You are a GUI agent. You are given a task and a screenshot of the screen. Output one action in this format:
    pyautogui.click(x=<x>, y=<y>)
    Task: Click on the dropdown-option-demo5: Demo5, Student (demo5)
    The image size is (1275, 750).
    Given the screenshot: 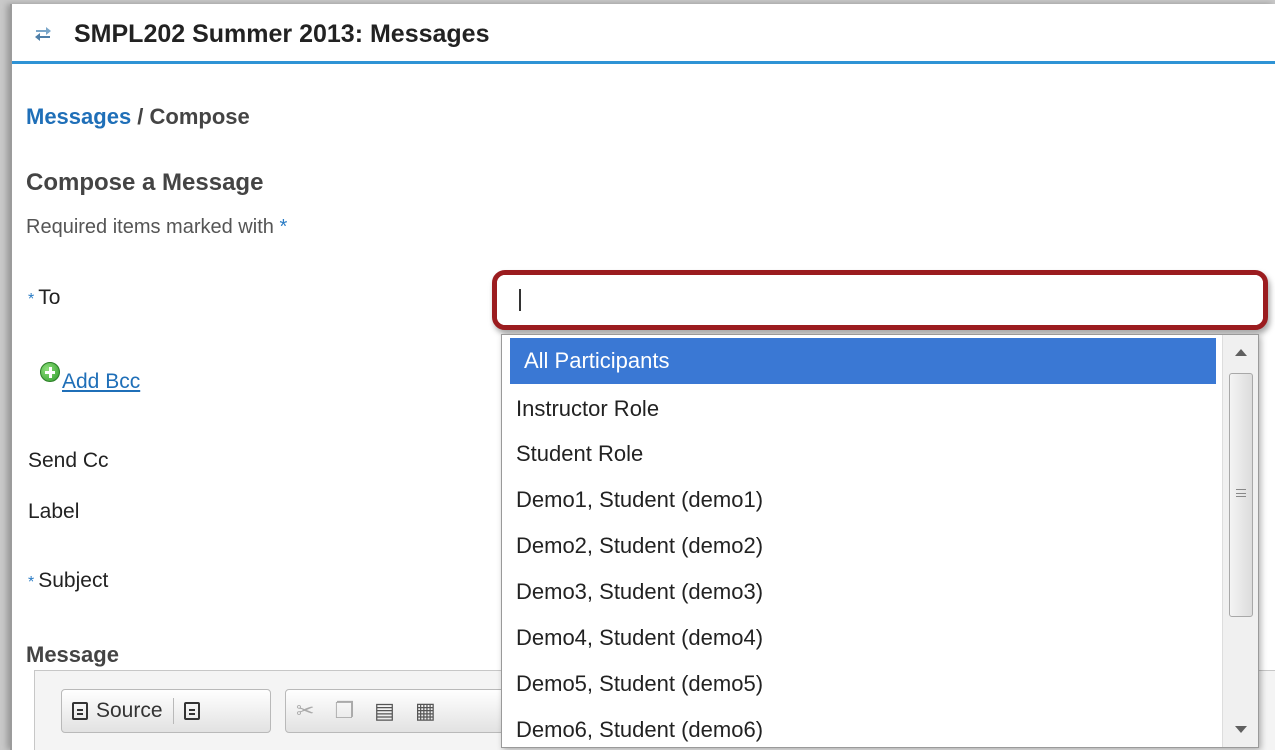 What is the action you would take?
    pyautogui.click(x=856, y=684)
    